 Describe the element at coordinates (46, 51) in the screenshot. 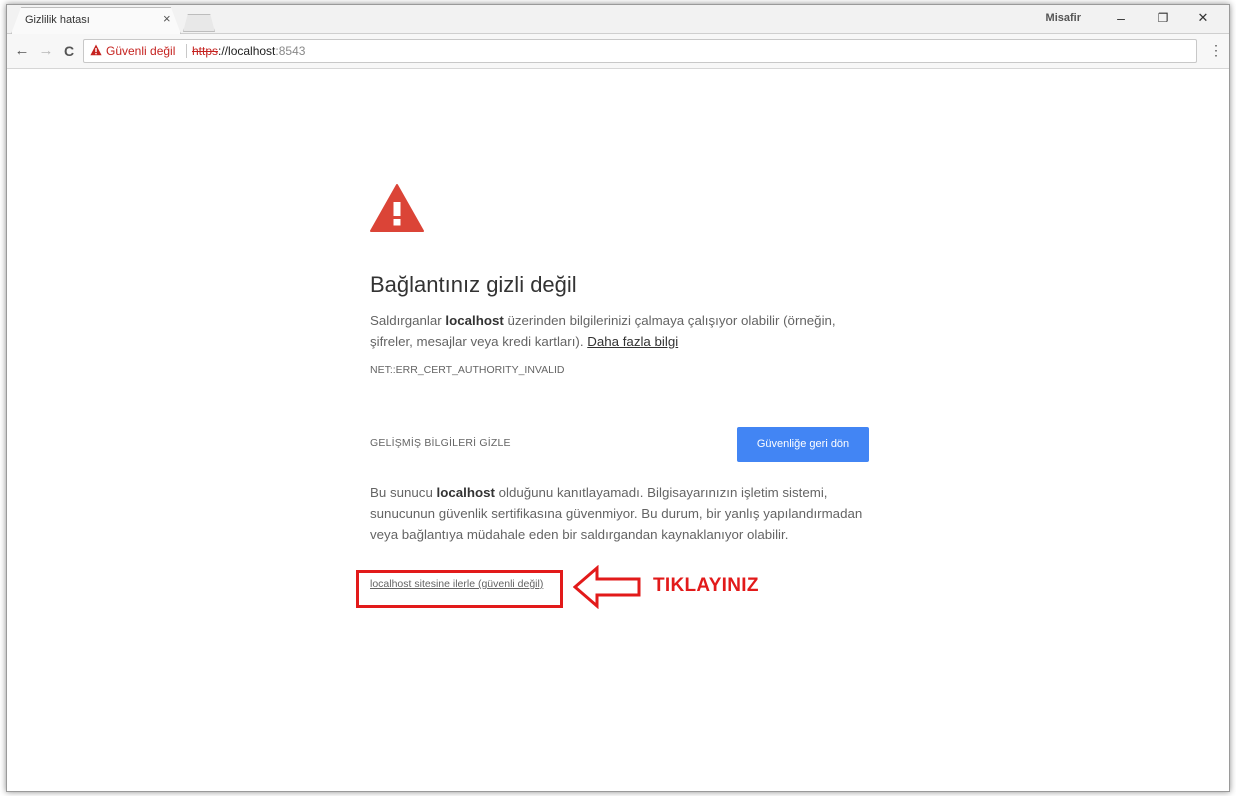

I see `forward-arrow-icon: →` at that location.